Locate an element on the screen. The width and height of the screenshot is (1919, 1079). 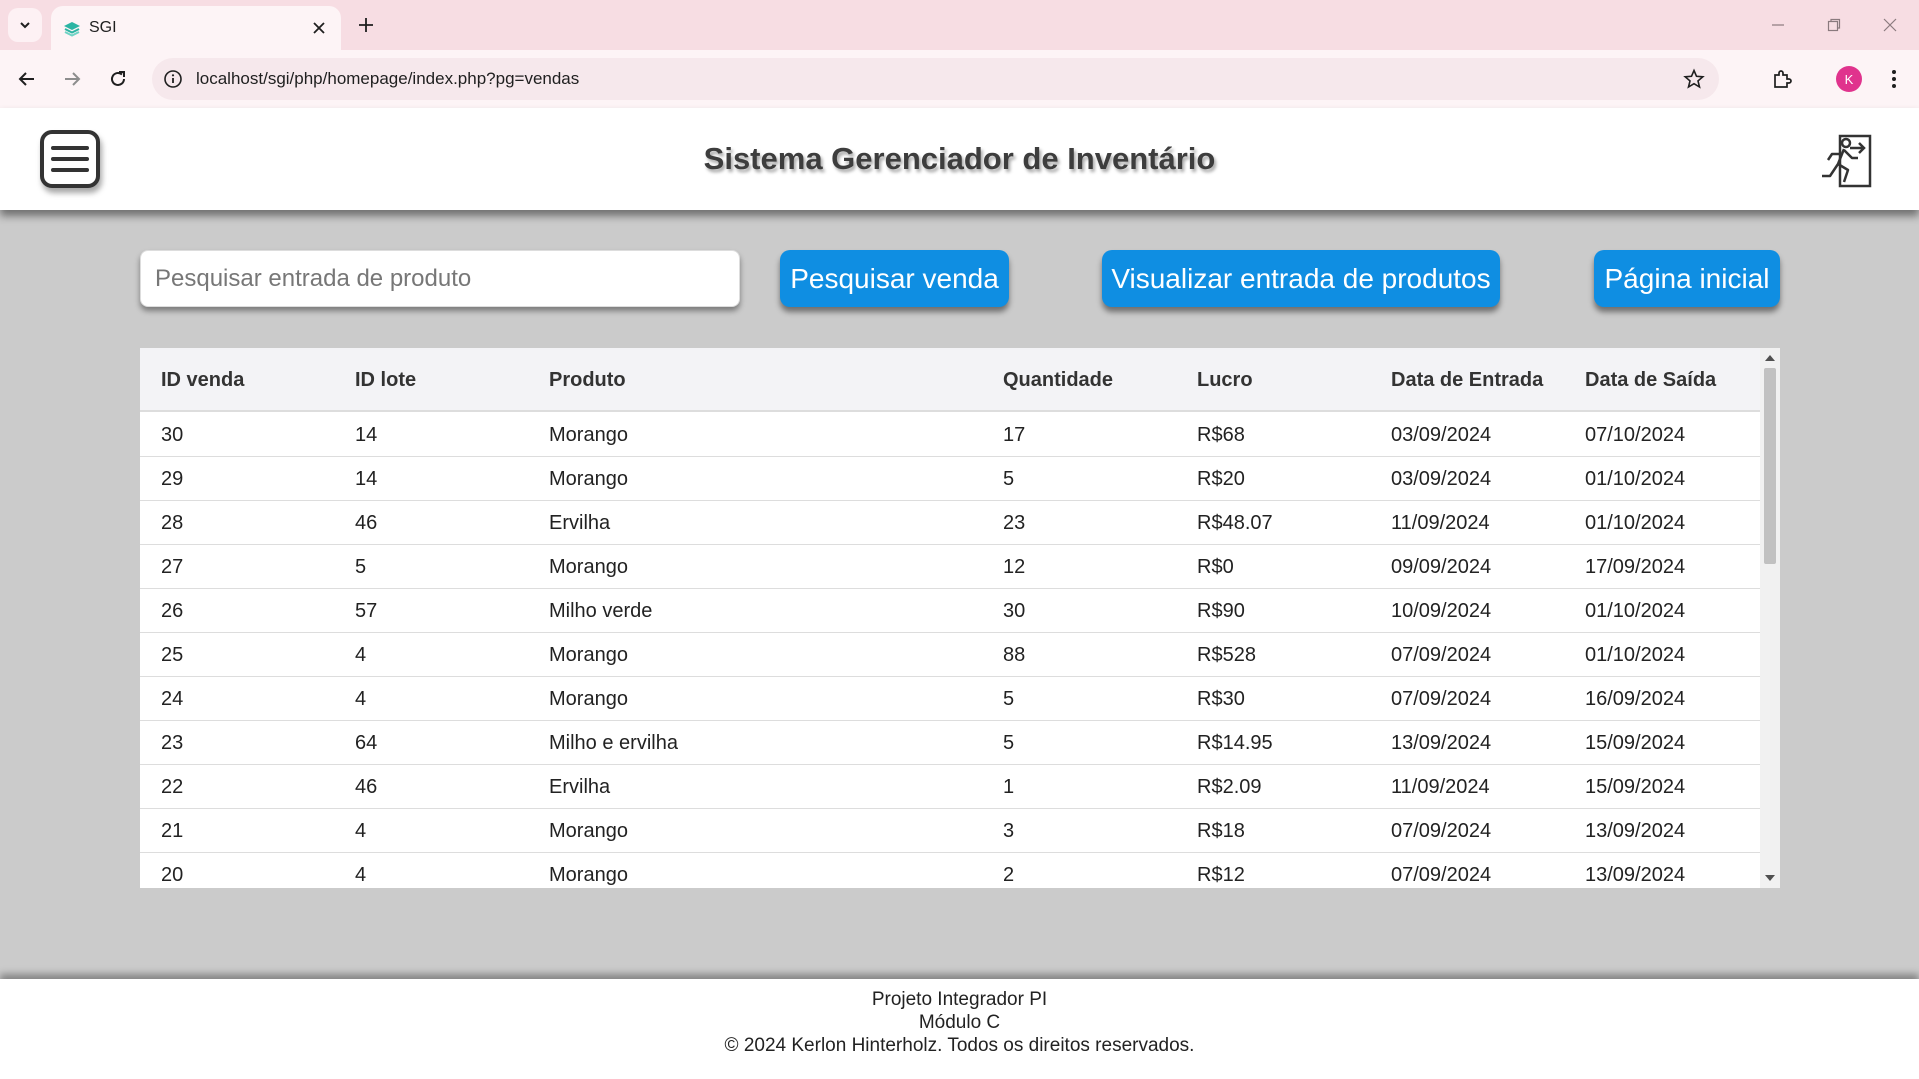
column-header-produto: Produto is located at coordinates (587, 380).